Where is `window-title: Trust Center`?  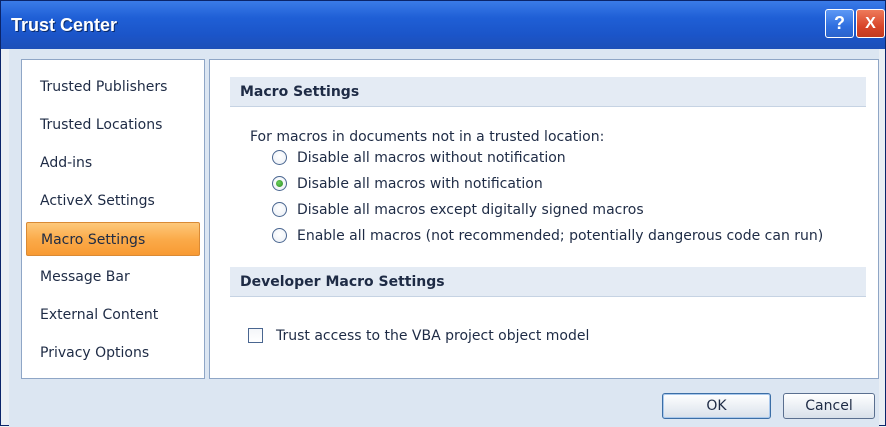
window-title: Trust Center is located at coordinates (64, 25).